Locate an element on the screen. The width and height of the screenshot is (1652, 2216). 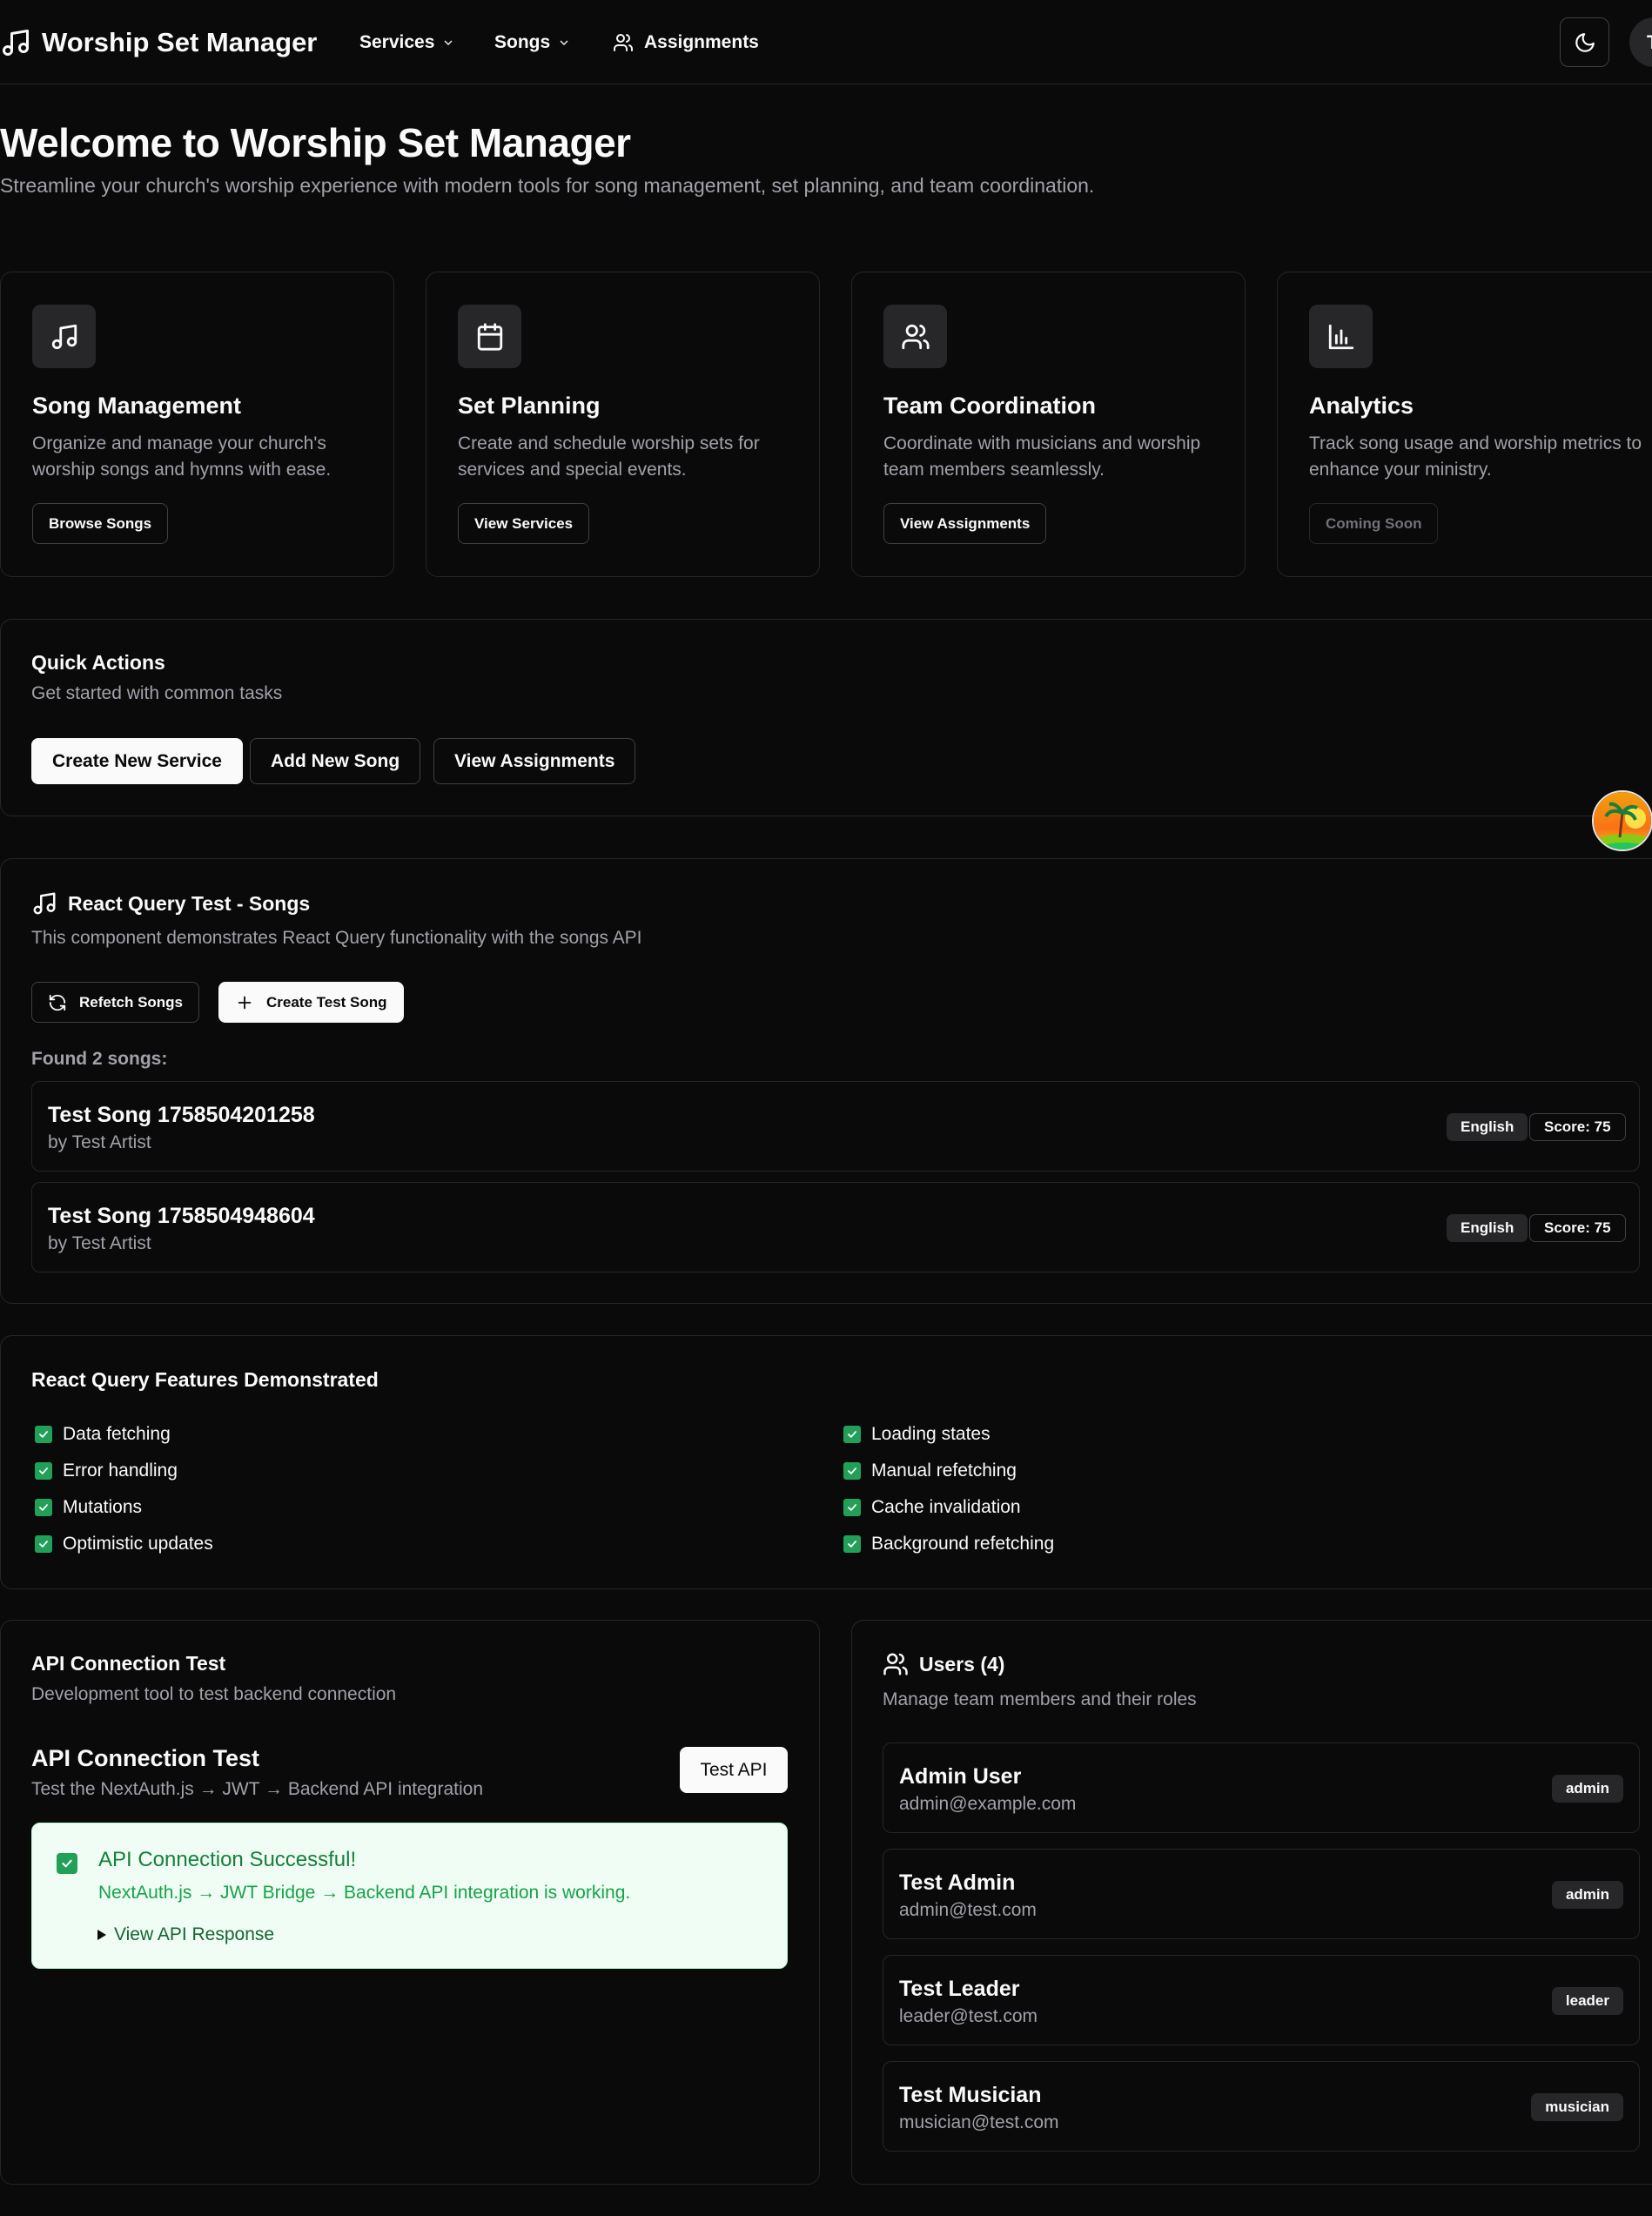
feature-check-item: Mutations is located at coordinates (89, 1507).